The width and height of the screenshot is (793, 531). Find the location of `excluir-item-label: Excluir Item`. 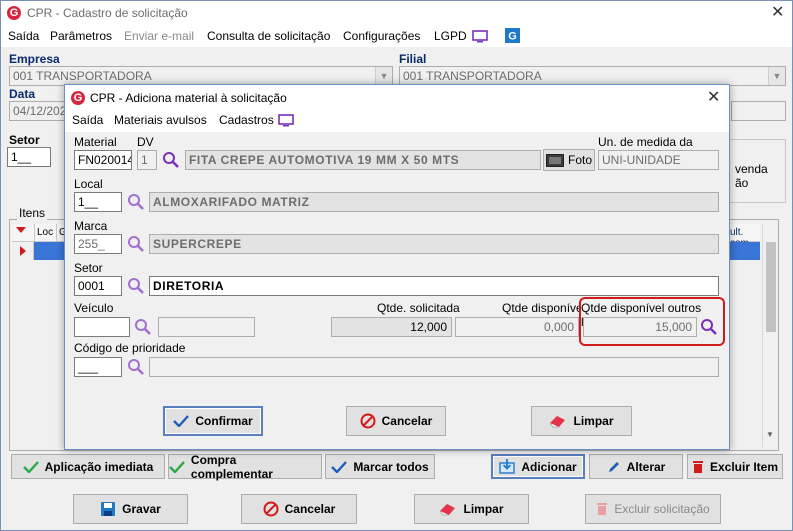

excluir-item-label: Excluir Item is located at coordinates (744, 466).